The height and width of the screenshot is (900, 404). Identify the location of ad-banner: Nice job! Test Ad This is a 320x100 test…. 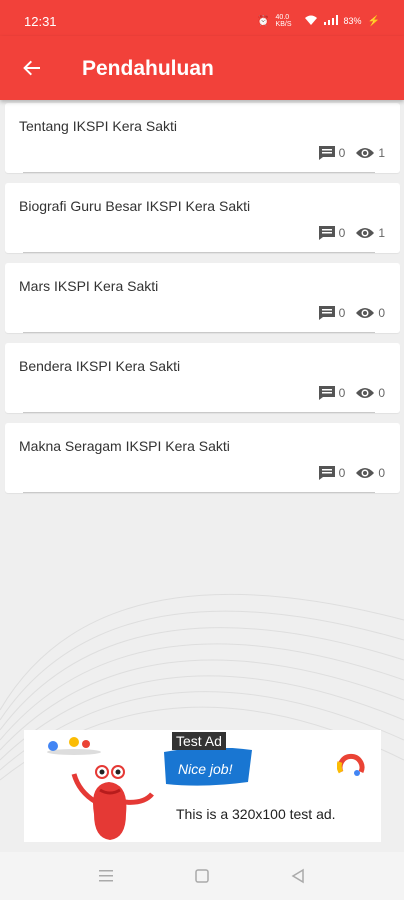
(202, 786).